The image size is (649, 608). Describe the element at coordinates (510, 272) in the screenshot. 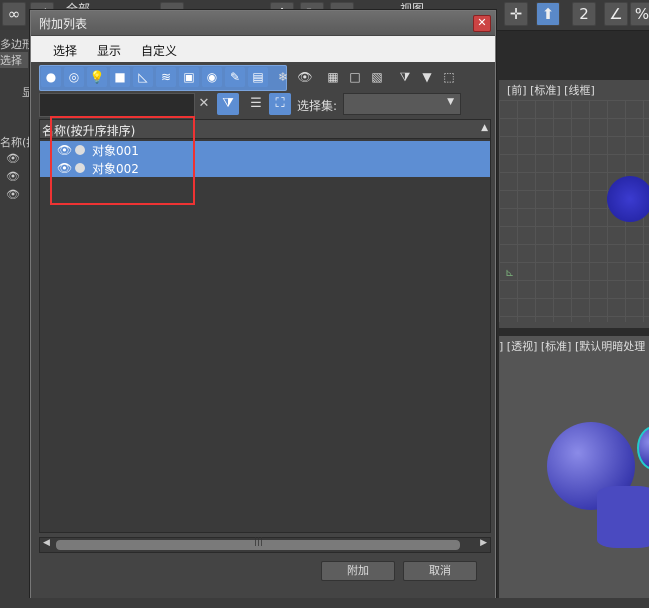

I see `axis-gizmo-icon: ⊾` at that location.